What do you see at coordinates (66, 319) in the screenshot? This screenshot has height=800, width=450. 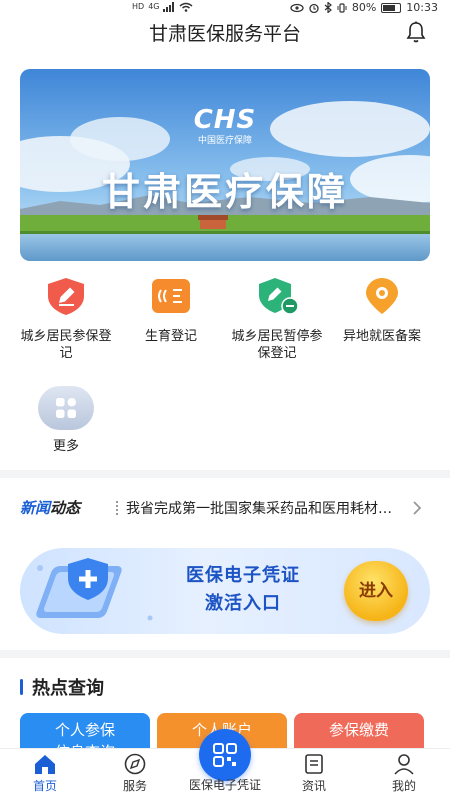 I see `service-resident-insurance: 城乡居民参保登记` at bounding box center [66, 319].